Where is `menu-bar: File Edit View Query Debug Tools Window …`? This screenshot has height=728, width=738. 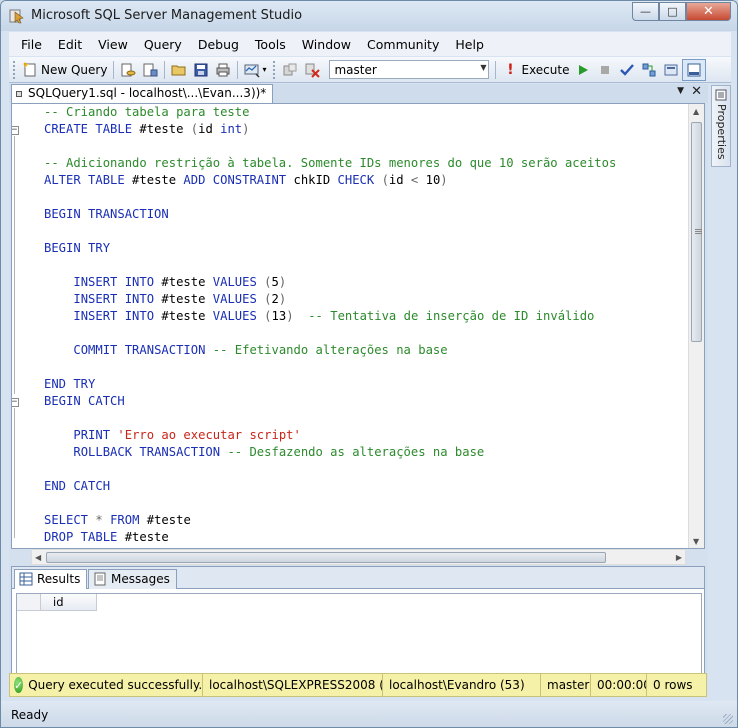 menu-bar: File Edit View Query Debug Tools Window … is located at coordinates (370, 44).